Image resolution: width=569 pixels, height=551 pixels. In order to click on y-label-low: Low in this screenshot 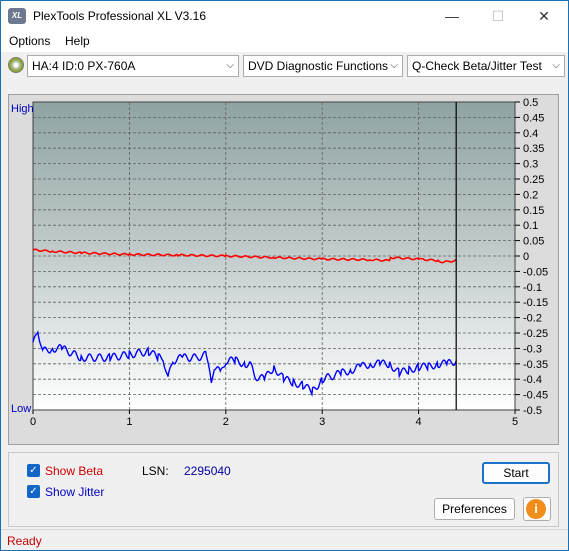, I will do `click(21, 409)`.